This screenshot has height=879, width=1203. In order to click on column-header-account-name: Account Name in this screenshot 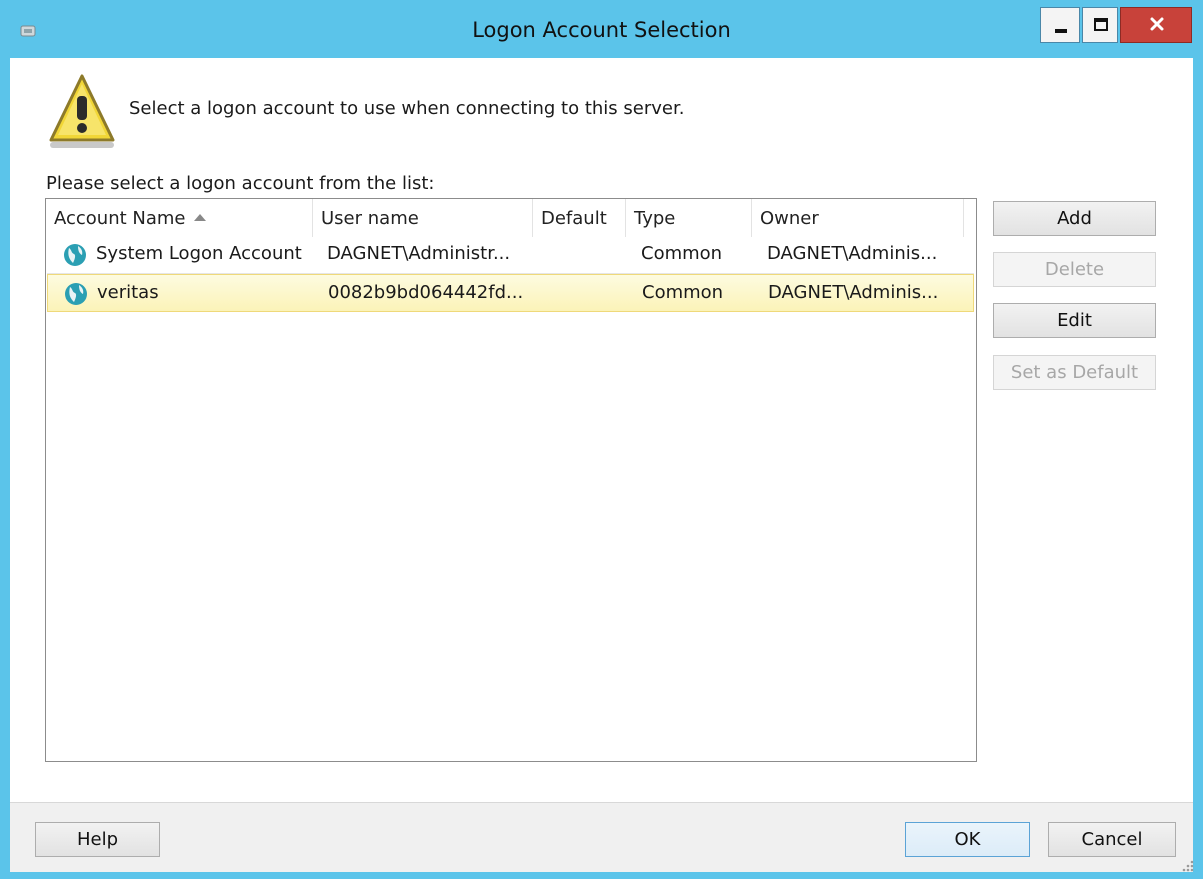, I will do `click(179, 218)`.